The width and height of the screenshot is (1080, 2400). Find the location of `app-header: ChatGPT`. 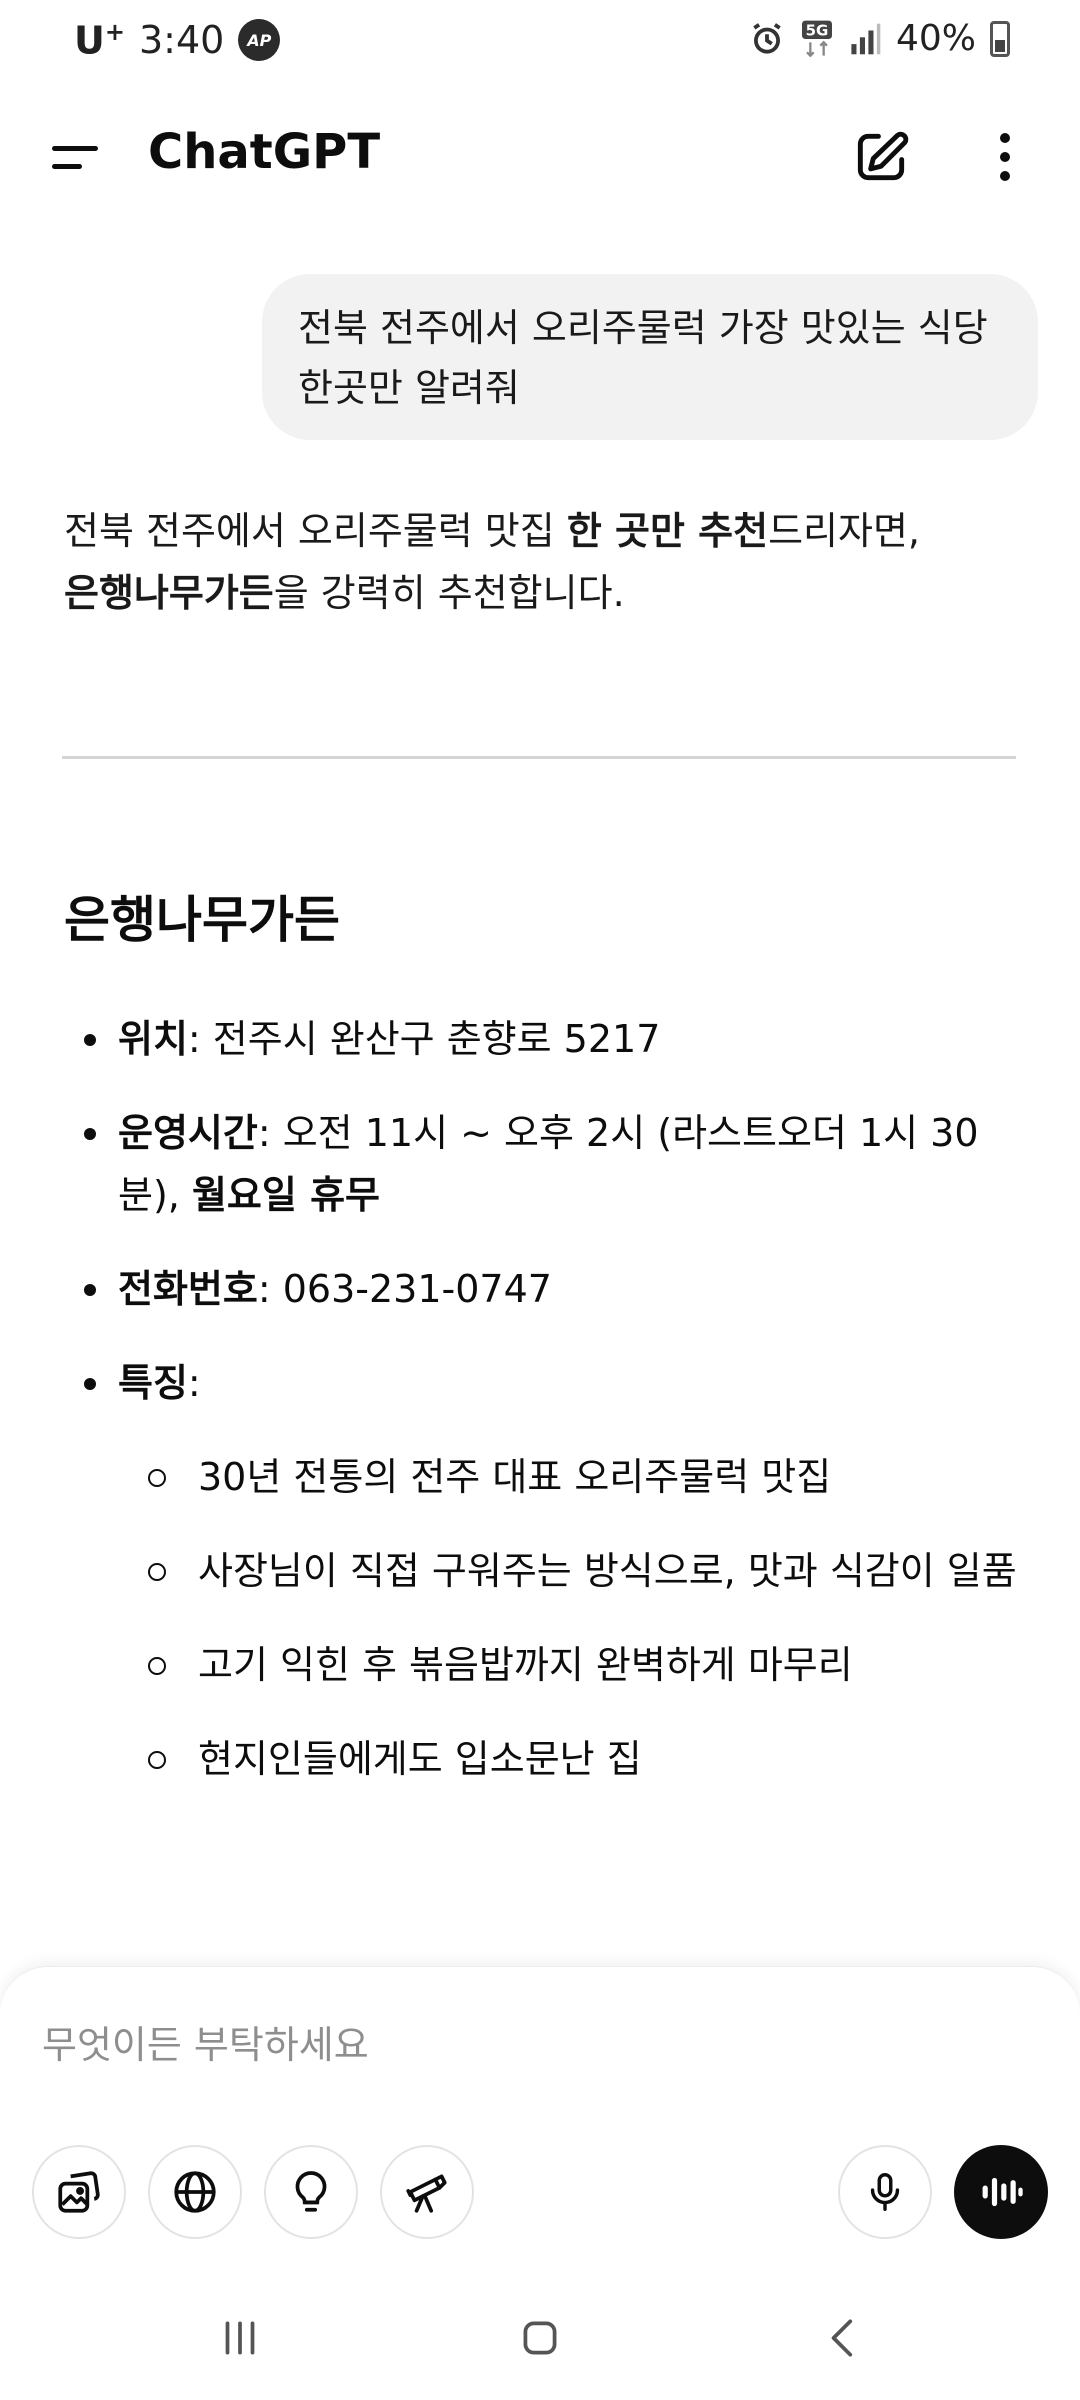

app-header: ChatGPT is located at coordinates (540, 158).